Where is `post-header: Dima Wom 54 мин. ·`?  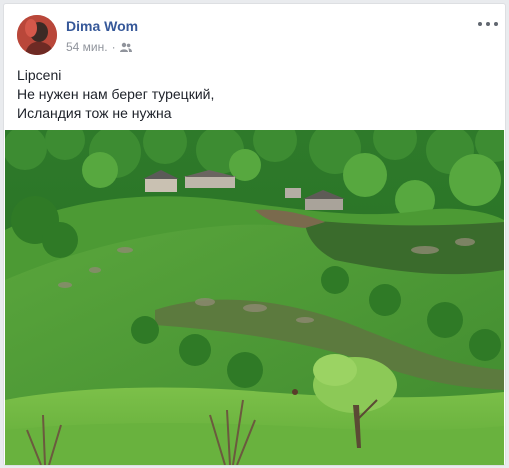
post-header: Dima Wom 54 мин. · is located at coordinates (261, 35).